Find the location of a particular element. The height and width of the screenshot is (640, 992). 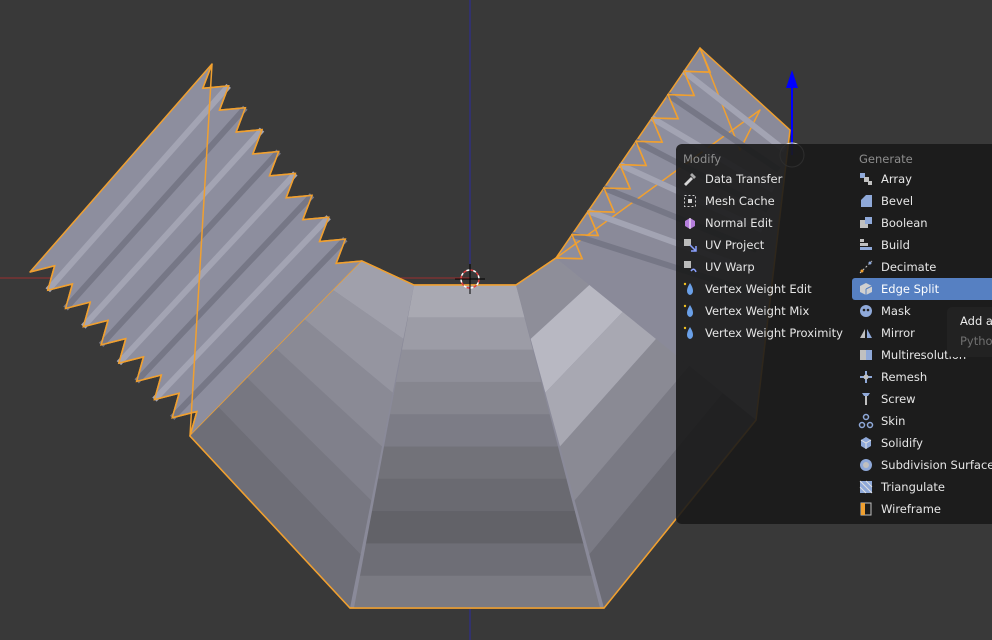

menu-item-build: Build is located at coordinates (922, 245).